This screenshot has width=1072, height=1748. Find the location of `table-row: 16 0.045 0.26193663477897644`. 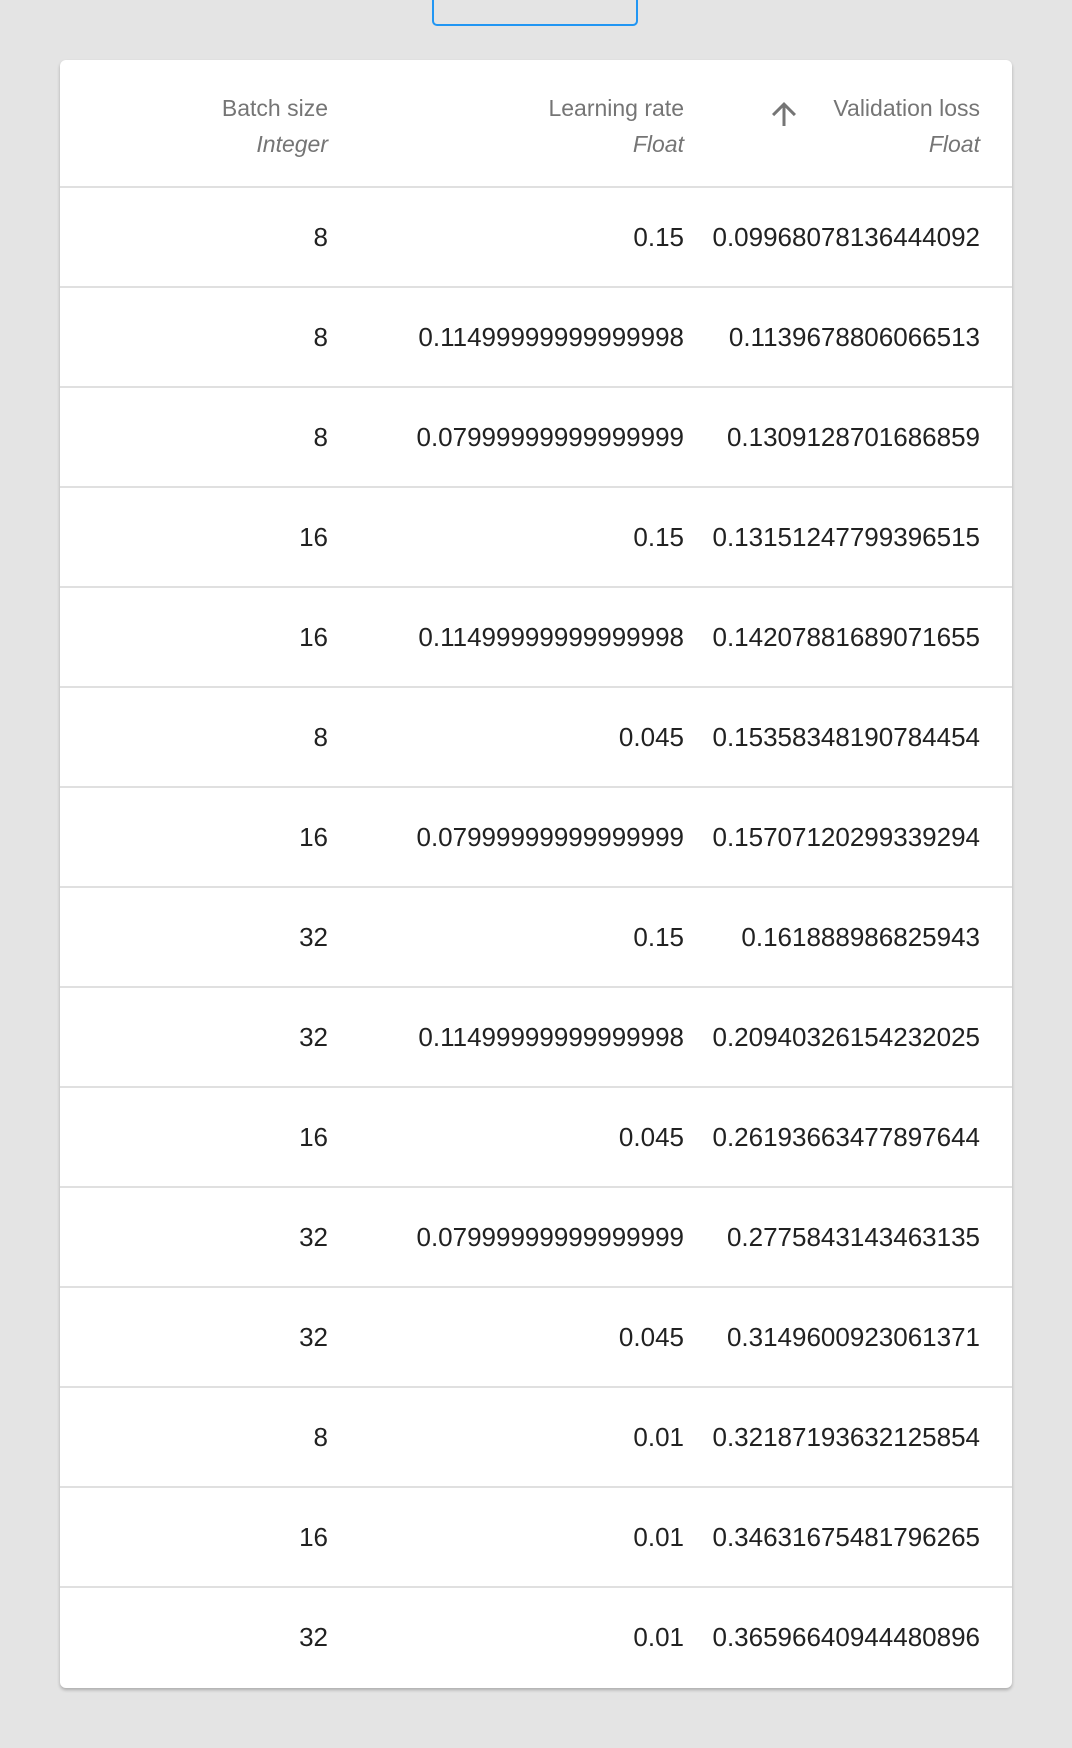

table-row: 16 0.045 0.26193663477897644 is located at coordinates (536, 1138).